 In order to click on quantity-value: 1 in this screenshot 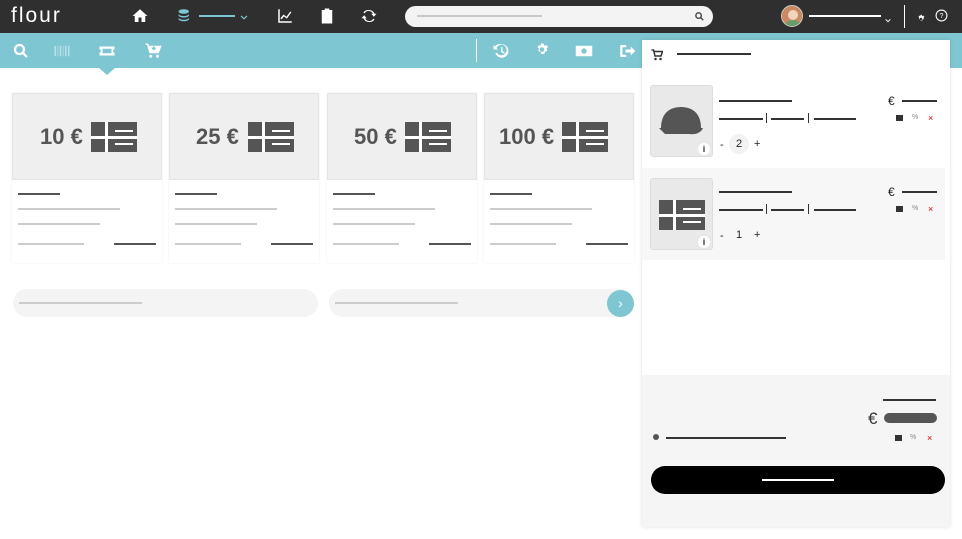, I will do `click(739, 235)`.